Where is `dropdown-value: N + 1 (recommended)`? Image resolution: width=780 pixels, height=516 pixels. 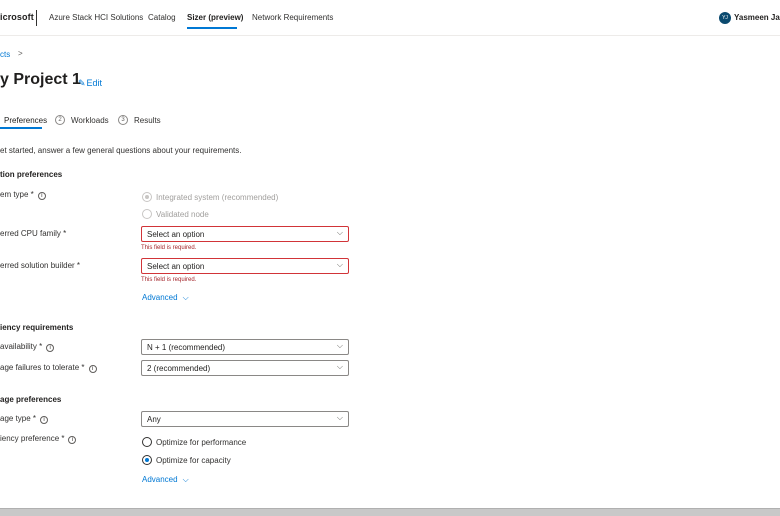 dropdown-value: N + 1 (recommended) is located at coordinates (186, 347).